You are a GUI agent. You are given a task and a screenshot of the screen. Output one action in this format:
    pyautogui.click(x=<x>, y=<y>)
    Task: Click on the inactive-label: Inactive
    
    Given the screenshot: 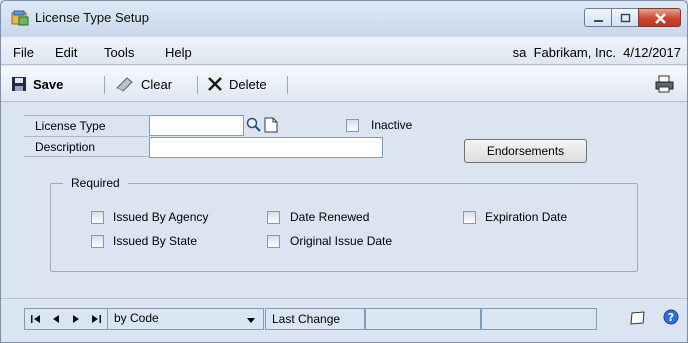 What is the action you would take?
    pyautogui.click(x=392, y=125)
    